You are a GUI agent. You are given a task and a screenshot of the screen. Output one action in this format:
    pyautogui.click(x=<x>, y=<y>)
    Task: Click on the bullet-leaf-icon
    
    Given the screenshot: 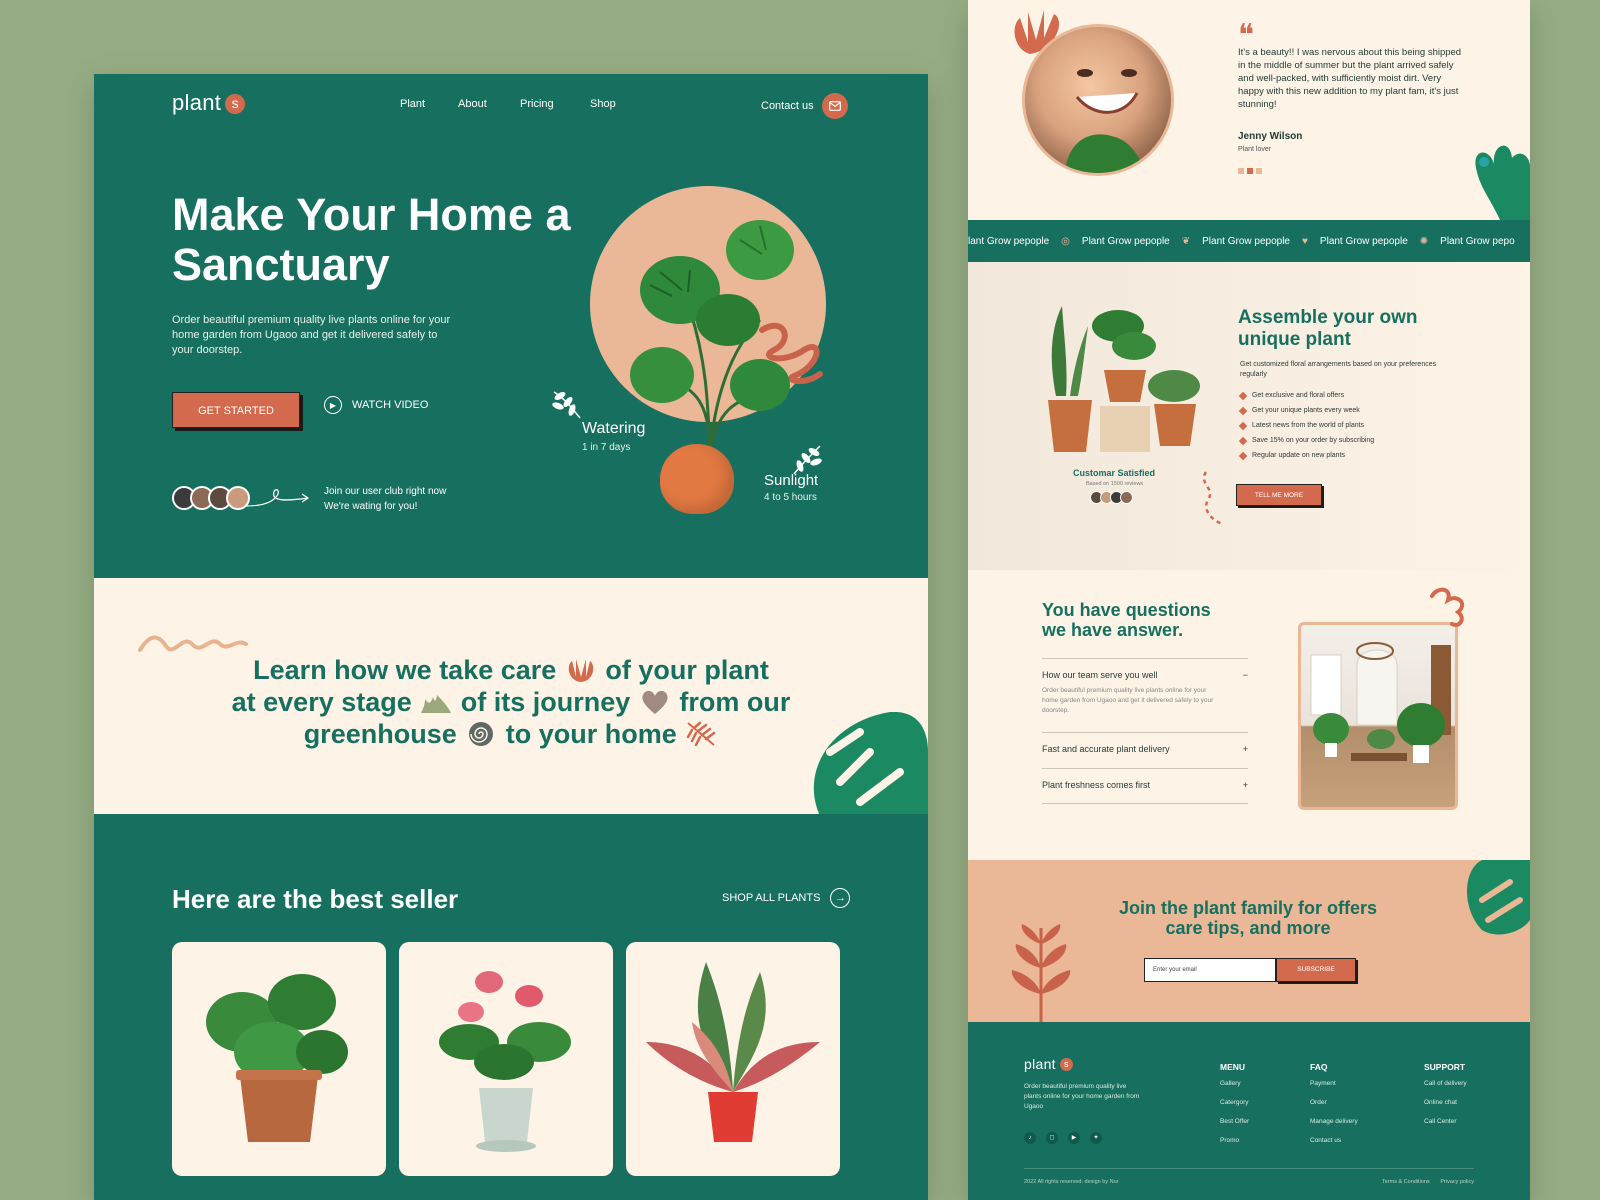 What is the action you would take?
    pyautogui.click(x=1243, y=410)
    